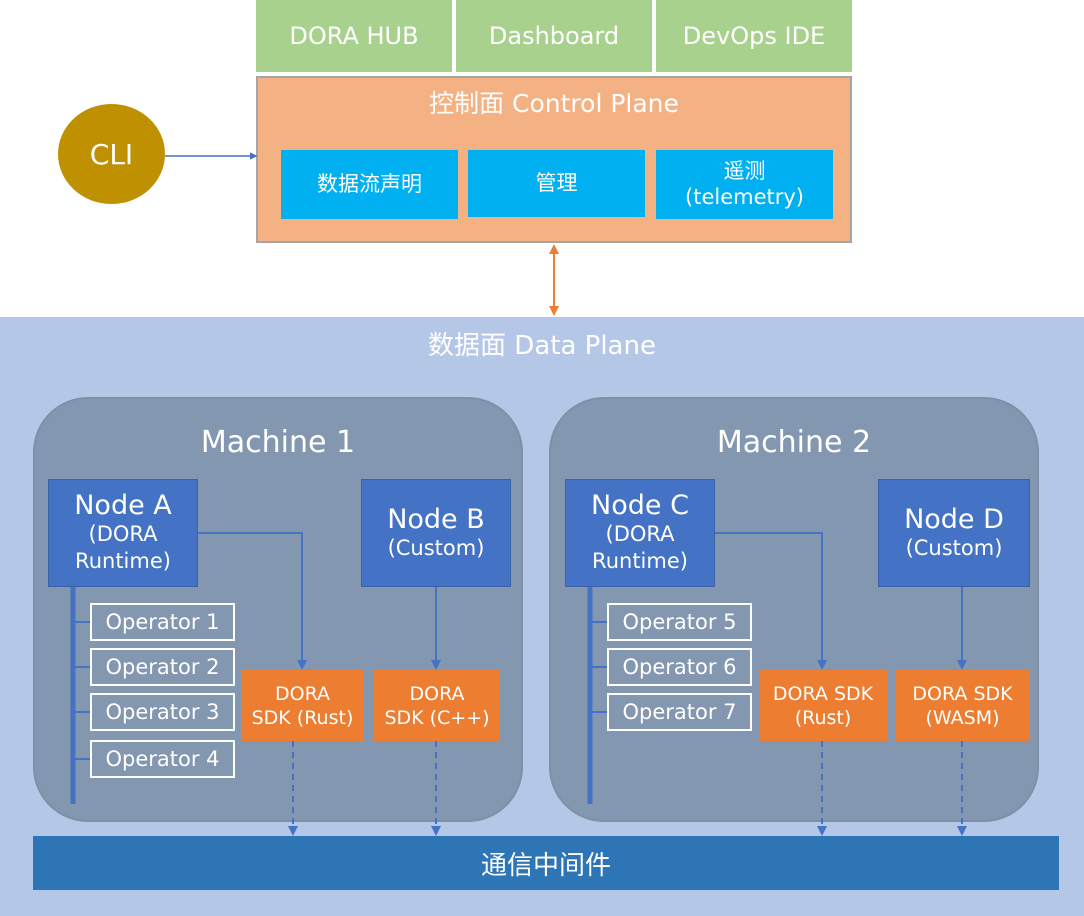 The width and height of the screenshot is (1084, 916). What do you see at coordinates (436, 519) in the screenshot?
I see `node-b-name: Node B` at bounding box center [436, 519].